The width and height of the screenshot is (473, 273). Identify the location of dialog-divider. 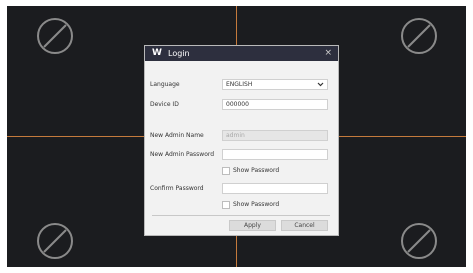
(241, 215).